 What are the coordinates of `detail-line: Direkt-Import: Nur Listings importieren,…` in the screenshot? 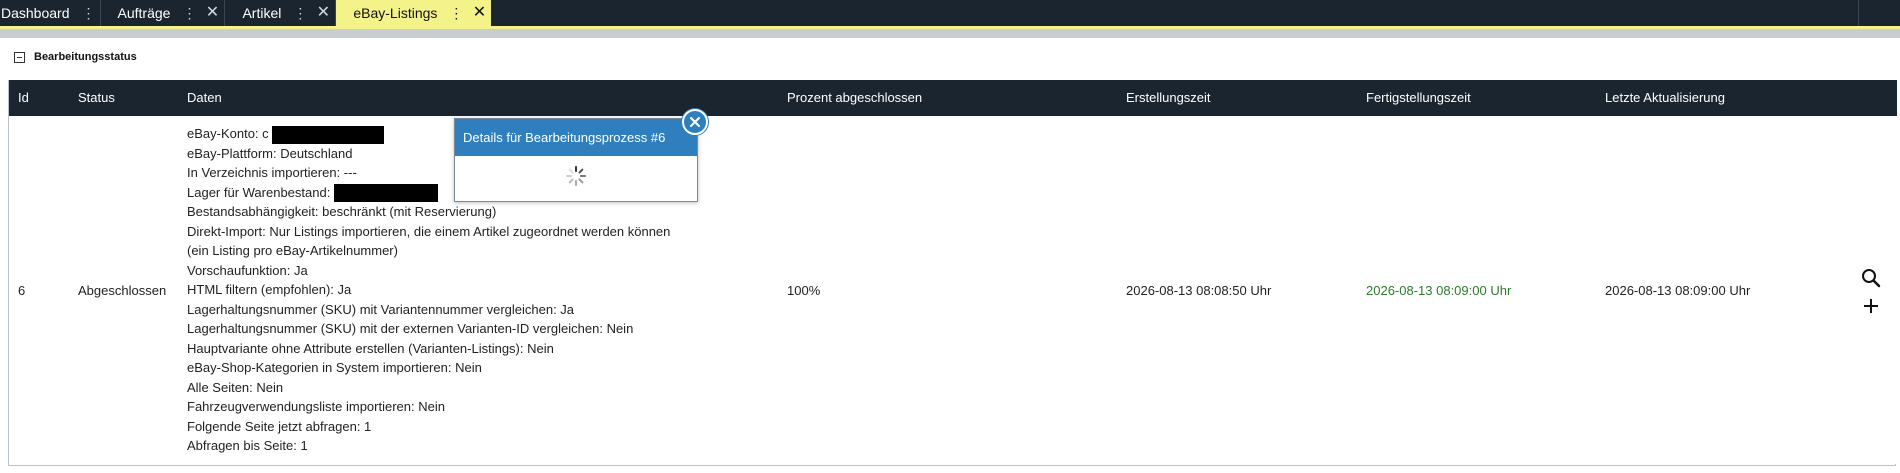 It's located at (429, 231).